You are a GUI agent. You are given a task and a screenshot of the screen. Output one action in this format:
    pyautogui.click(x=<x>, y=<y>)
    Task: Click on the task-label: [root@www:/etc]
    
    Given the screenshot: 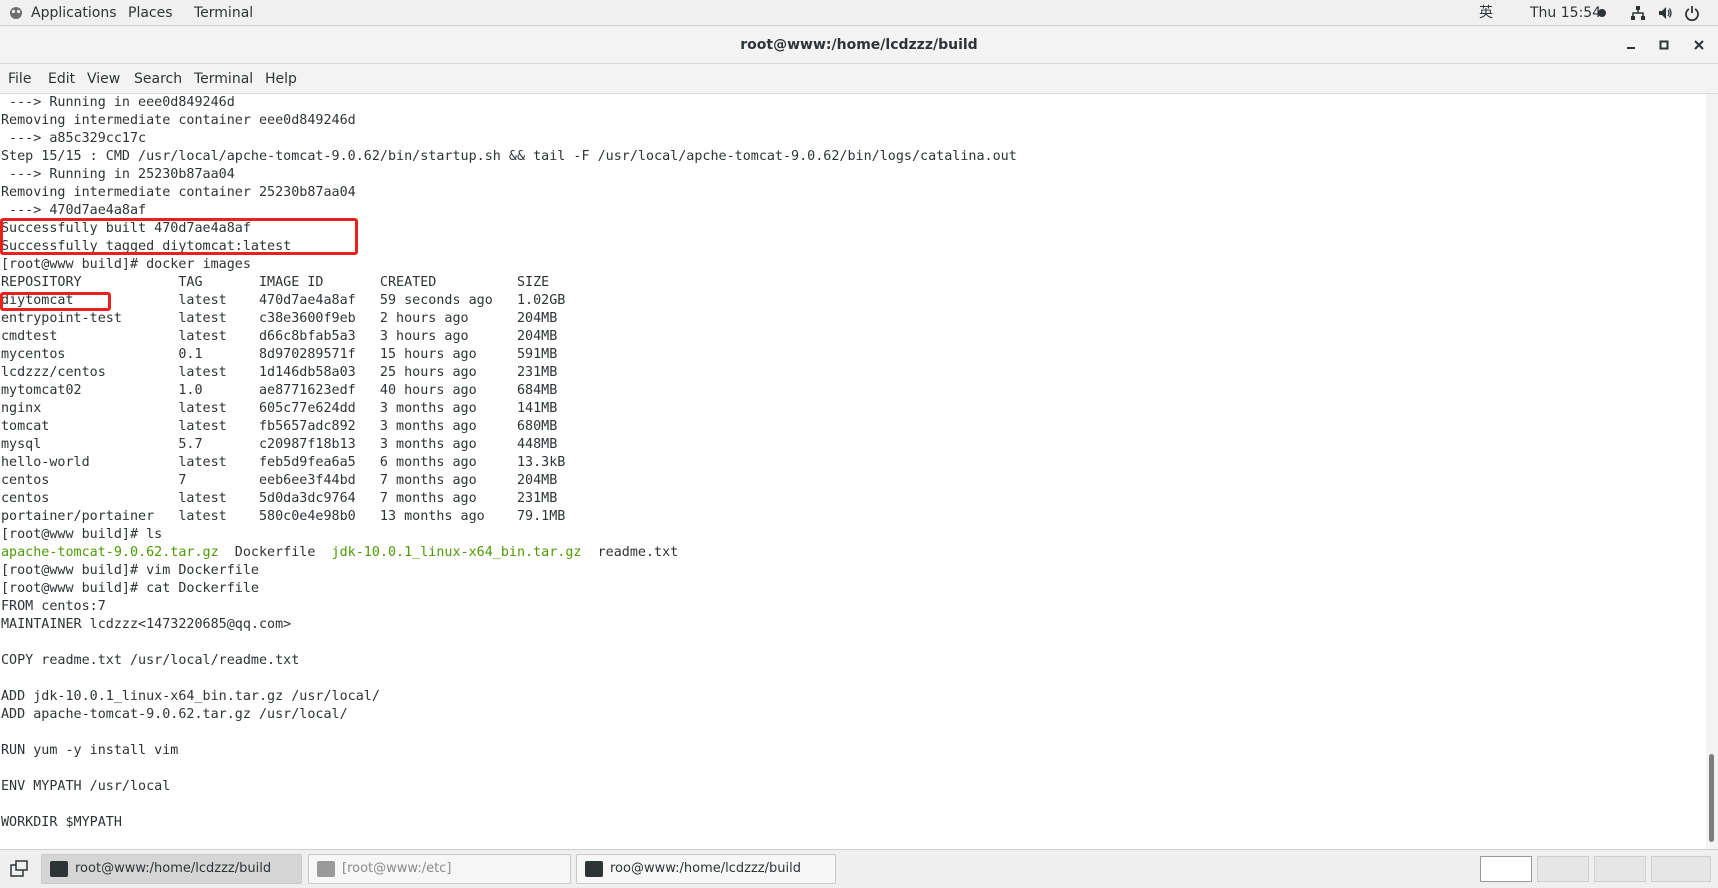 What is the action you would take?
    pyautogui.click(x=397, y=868)
    